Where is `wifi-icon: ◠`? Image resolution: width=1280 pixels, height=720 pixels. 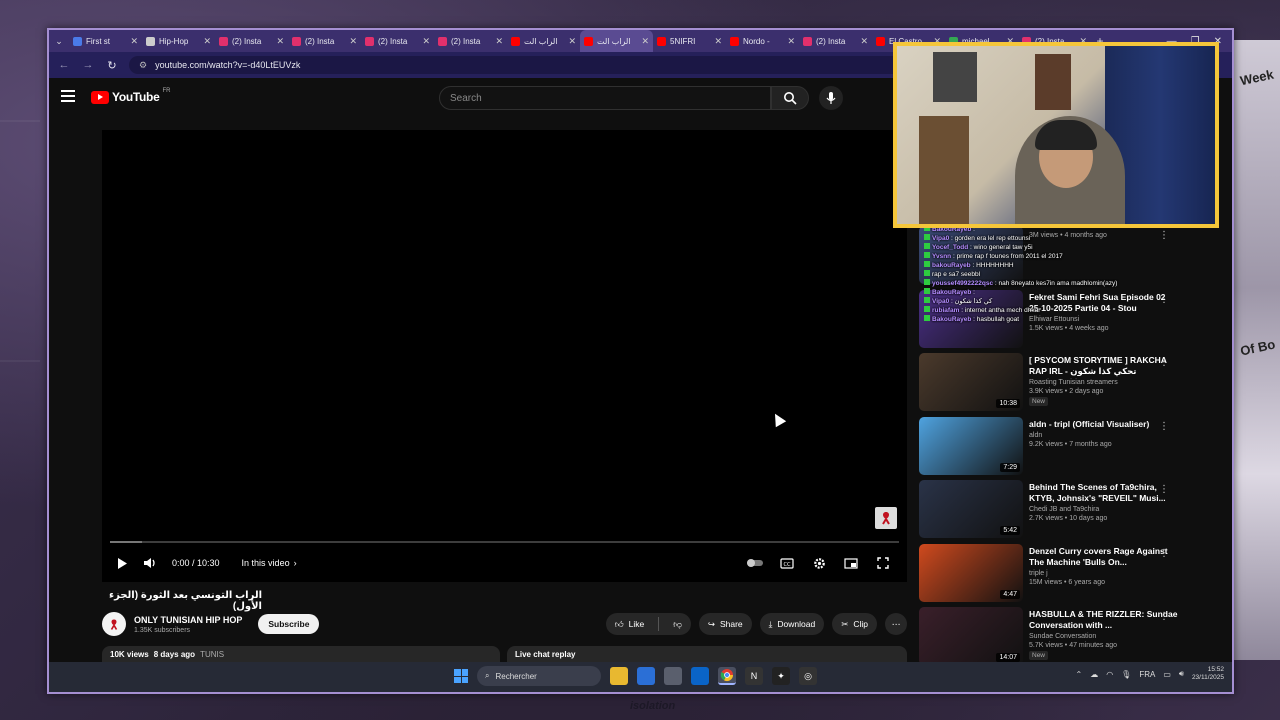
wifi-icon: ◠ is located at coordinates (1109, 674).